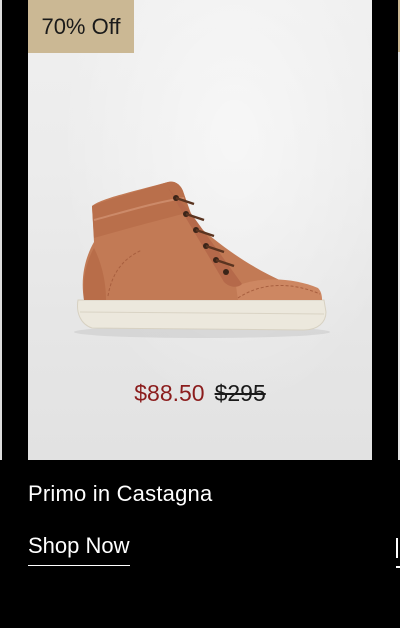 This screenshot has width=400, height=628. Describe the element at coordinates (398, 567) in the screenshot. I see `next-card-link-underline` at that location.